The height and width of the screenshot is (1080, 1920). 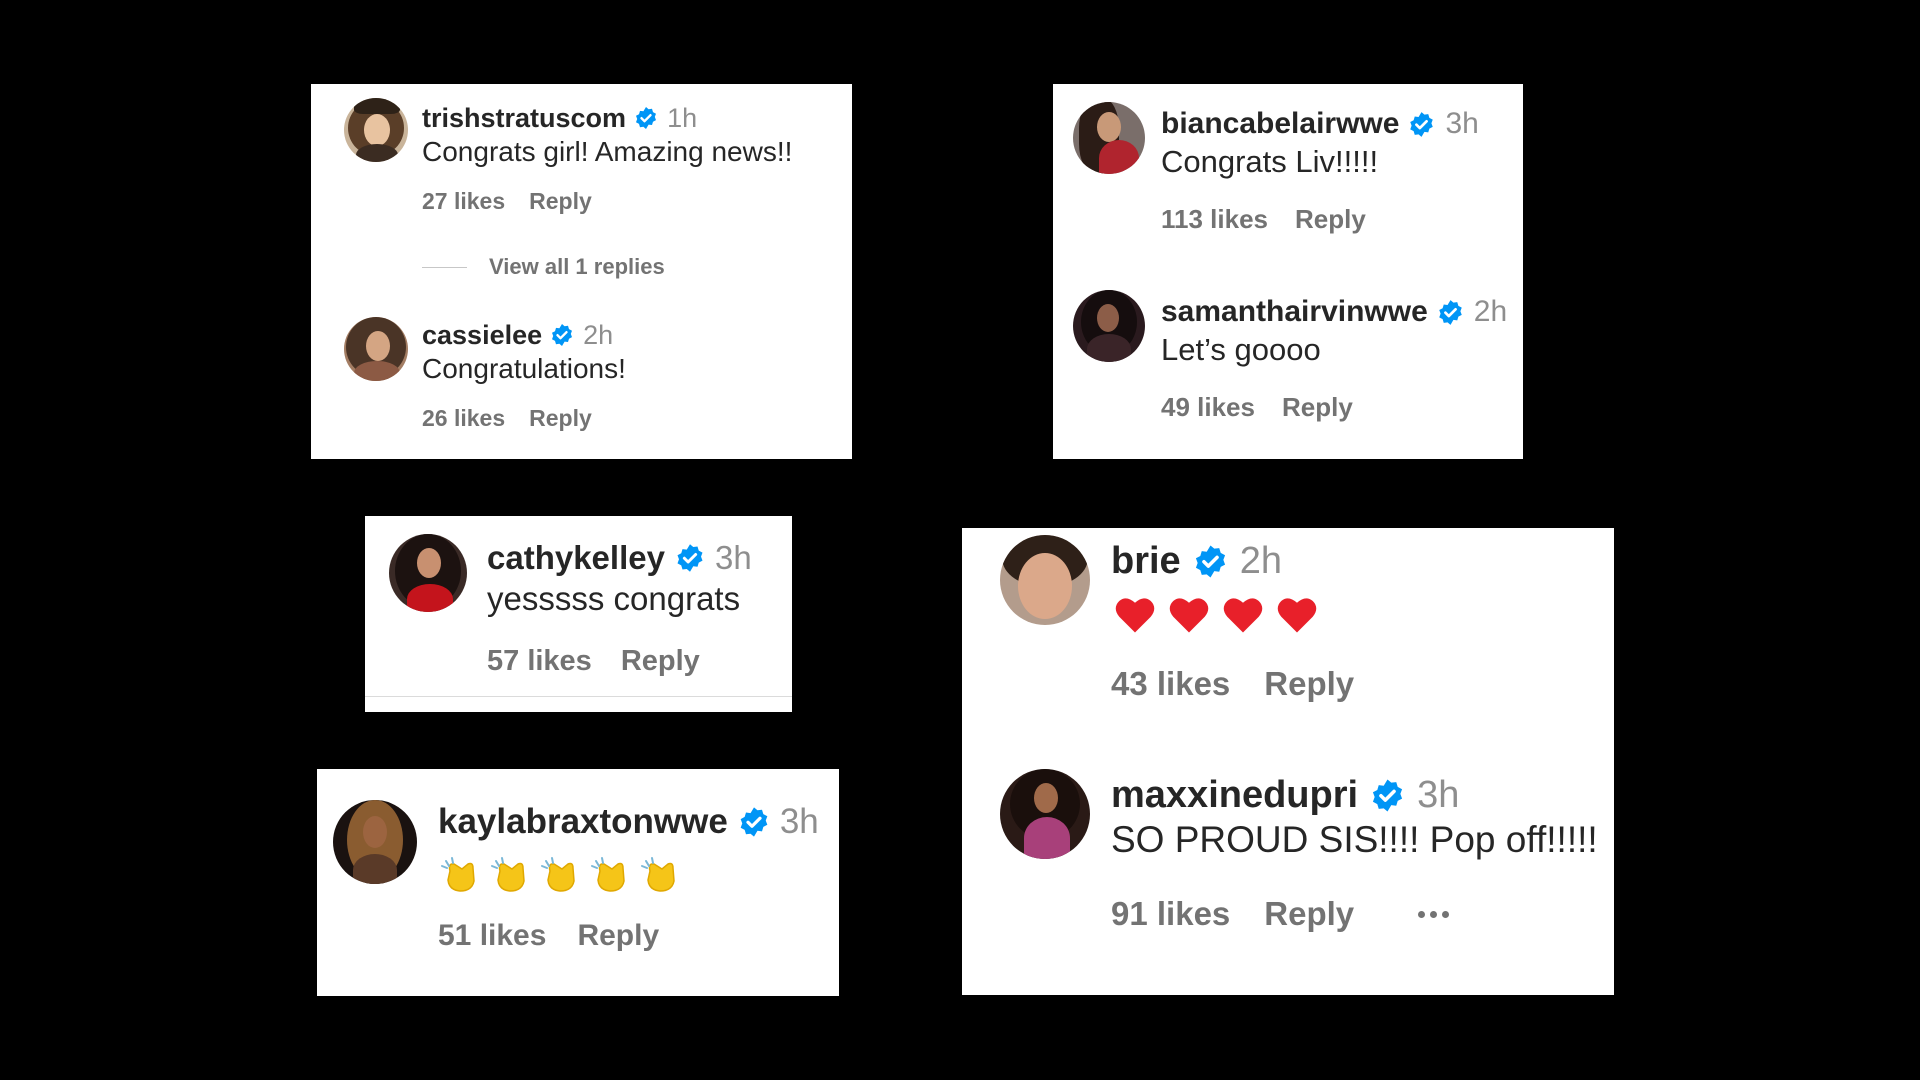 What do you see at coordinates (578, 696) in the screenshot?
I see `divider` at bounding box center [578, 696].